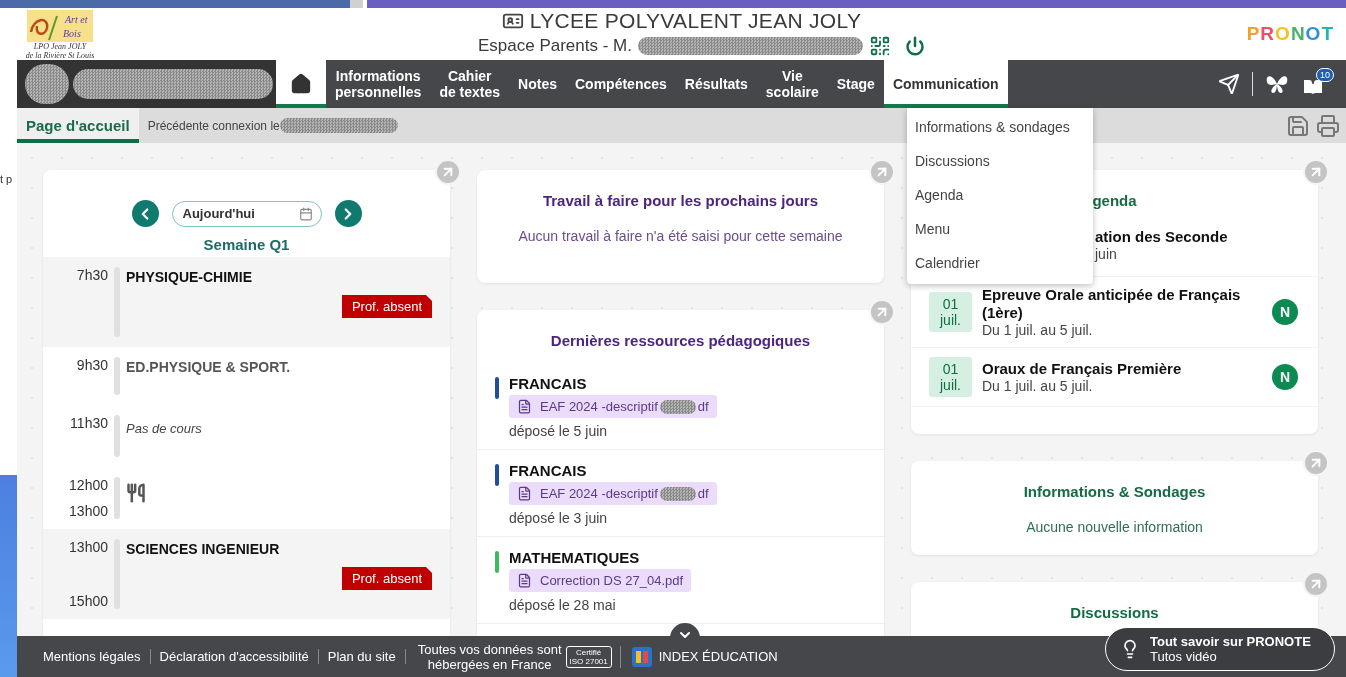 The width and height of the screenshot is (1346, 677). What do you see at coordinates (621, 84) in the screenshot?
I see `nav-tab: Compétences` at bounding box center [621, 84].